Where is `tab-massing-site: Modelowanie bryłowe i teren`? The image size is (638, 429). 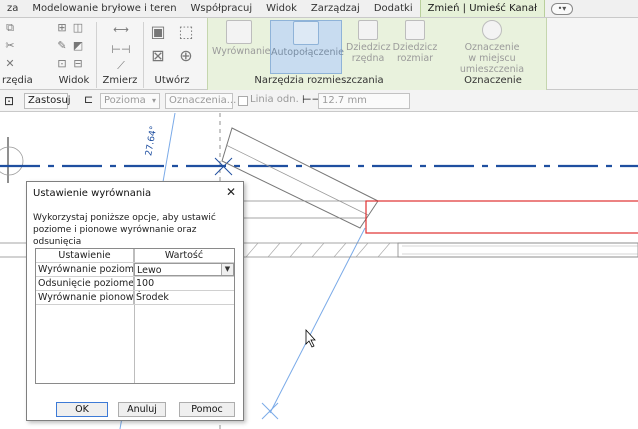
tab-massing-site: Modelowanie bryłowe i teren is located at coordinates (104, 8).